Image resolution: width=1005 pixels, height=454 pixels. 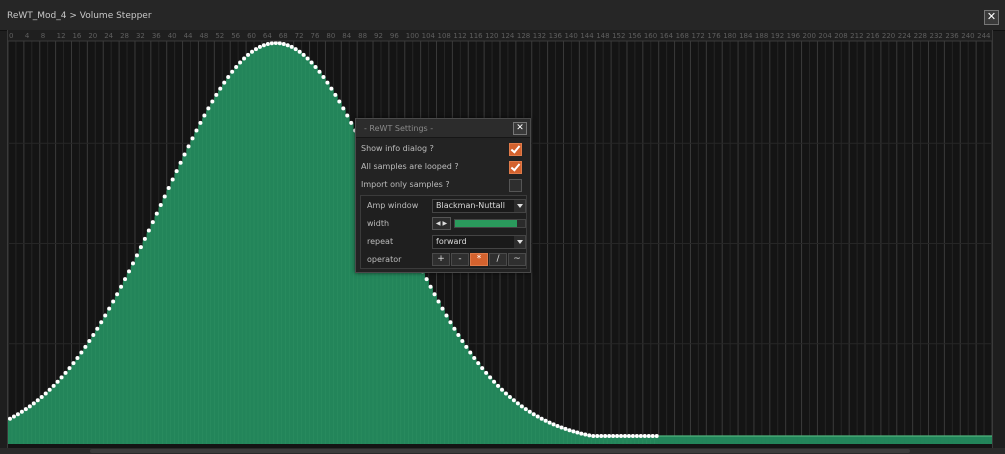 What do you see at coordinates (952, 36) in the screenshot?
I see `ruler-tick-label: 236` at bounding box center [952, 36].